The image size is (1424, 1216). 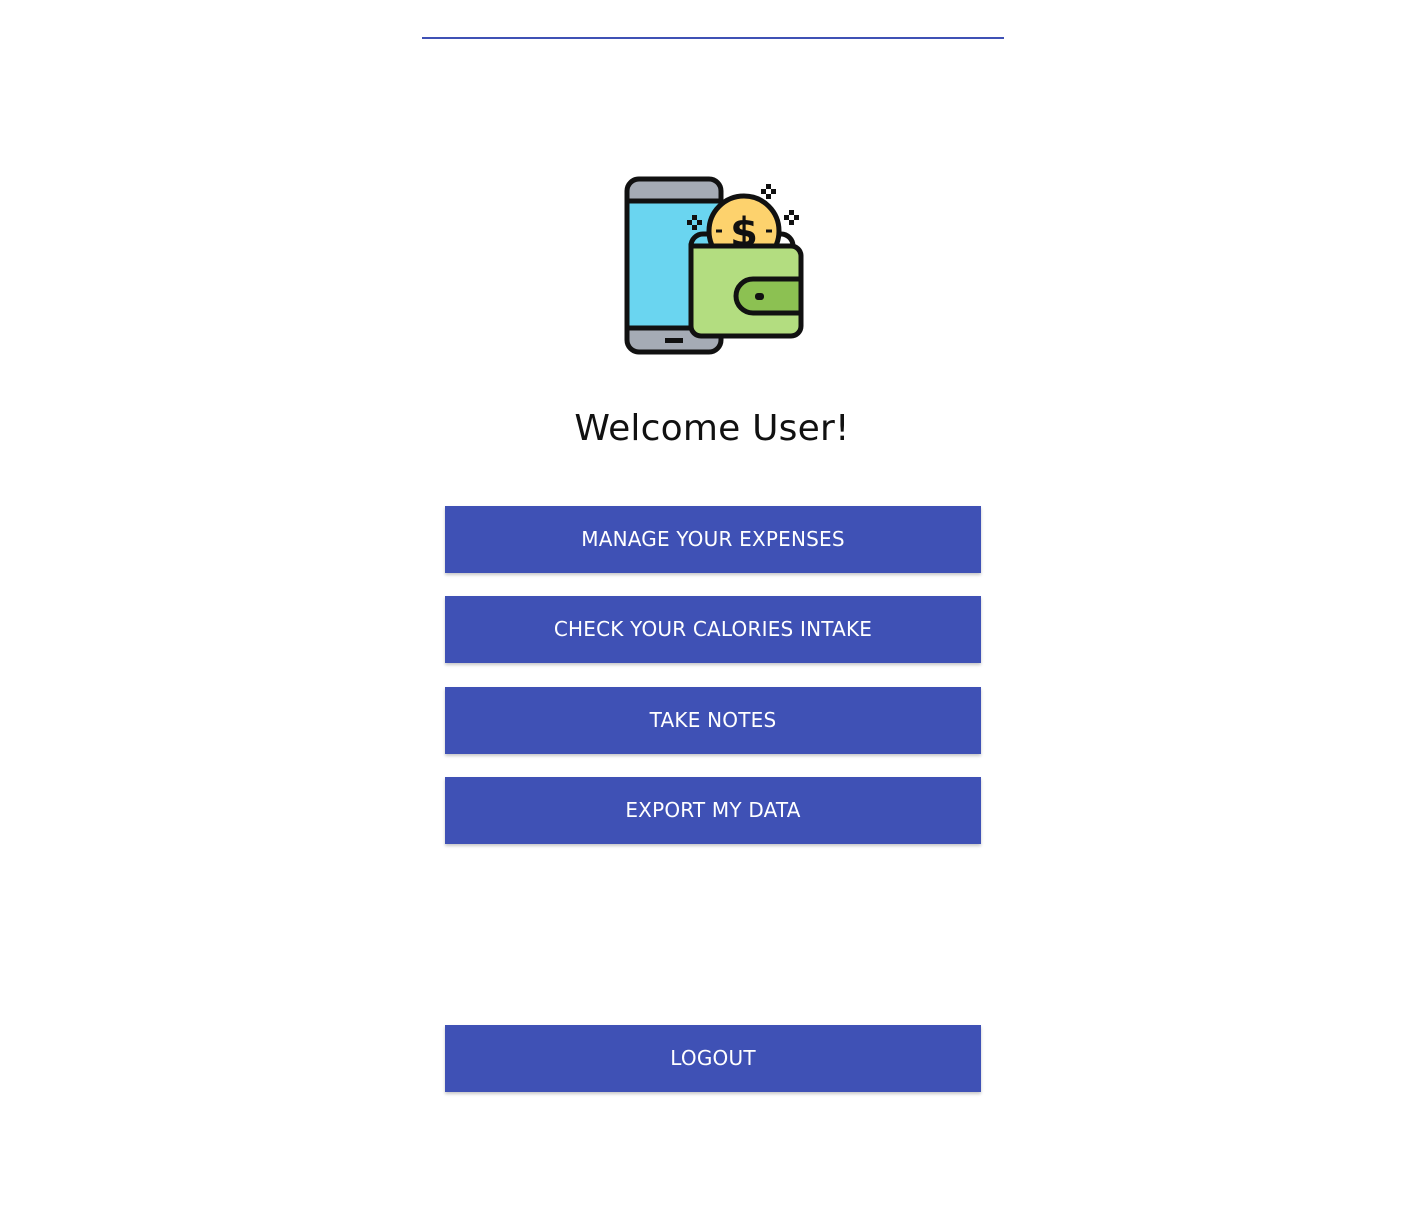 I want to click on manage-expenses-button: MANAGE YOUR EXPENSES, so click(x=713, y=539).